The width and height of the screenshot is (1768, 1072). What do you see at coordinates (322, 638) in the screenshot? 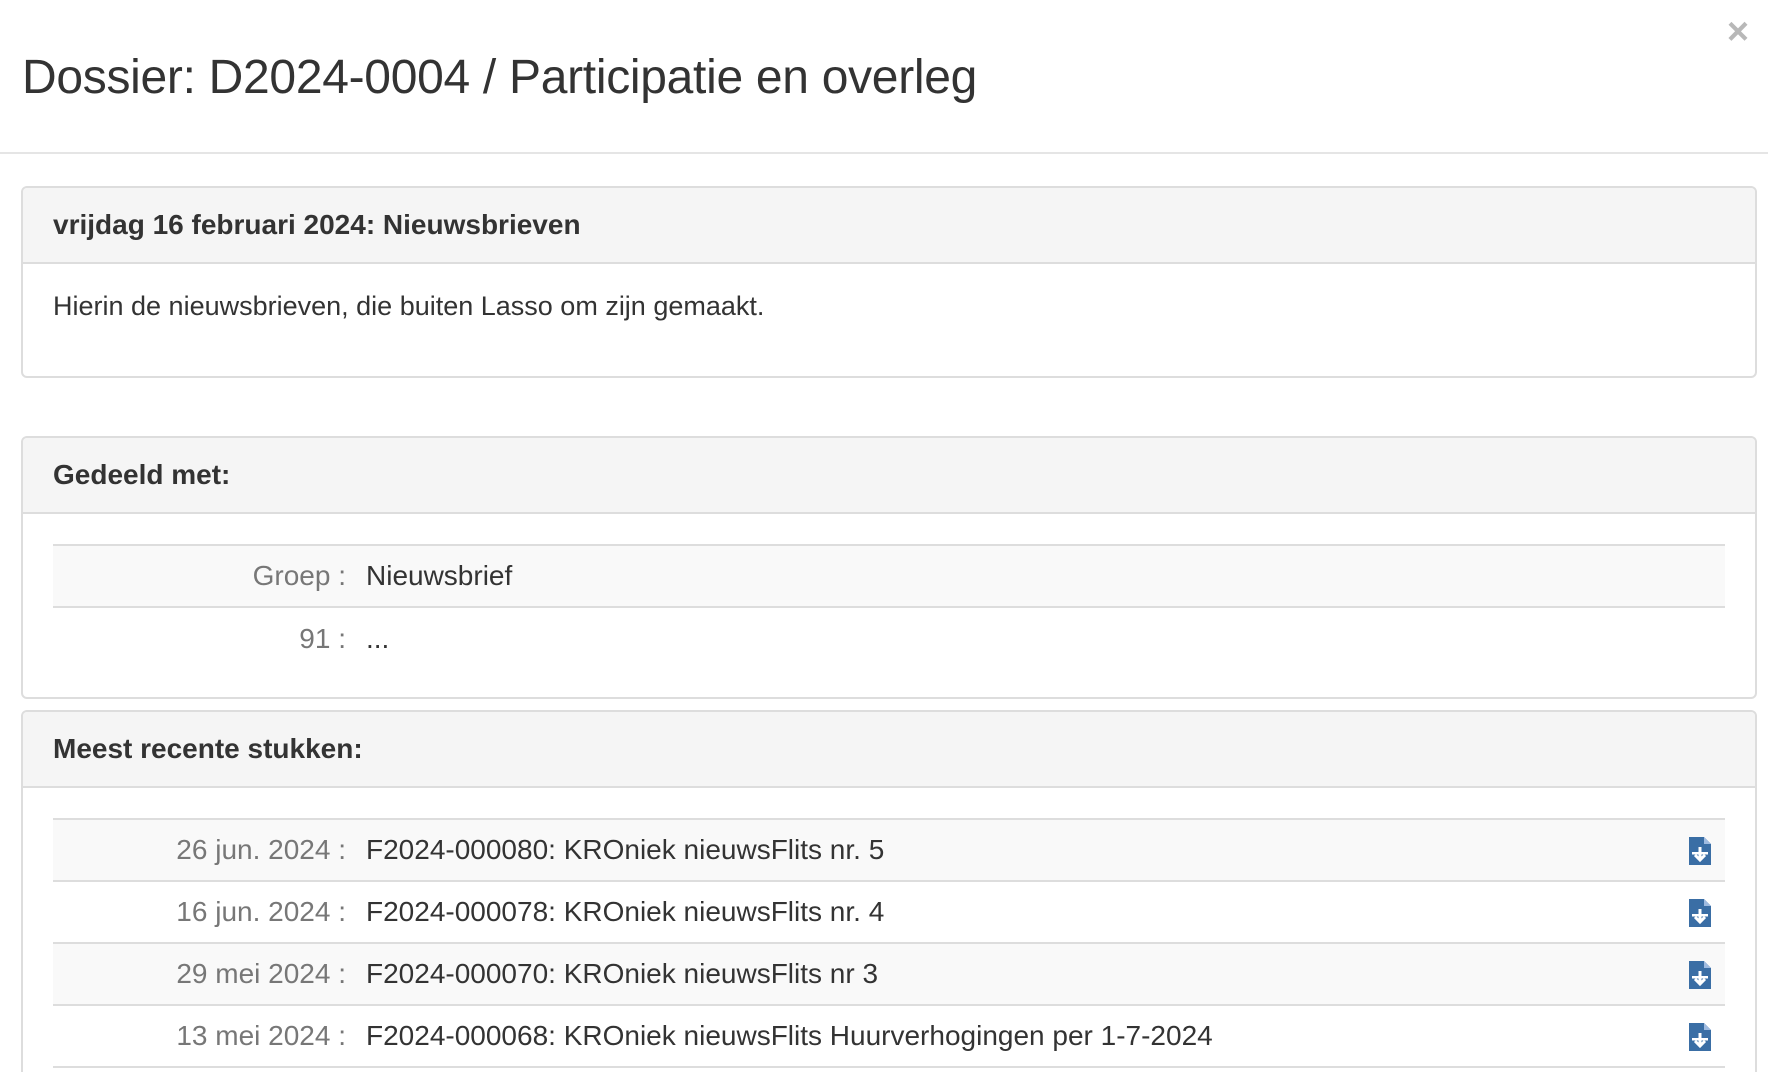
I see `shared-row-key: 91 :` at bounding box center [322, 638].